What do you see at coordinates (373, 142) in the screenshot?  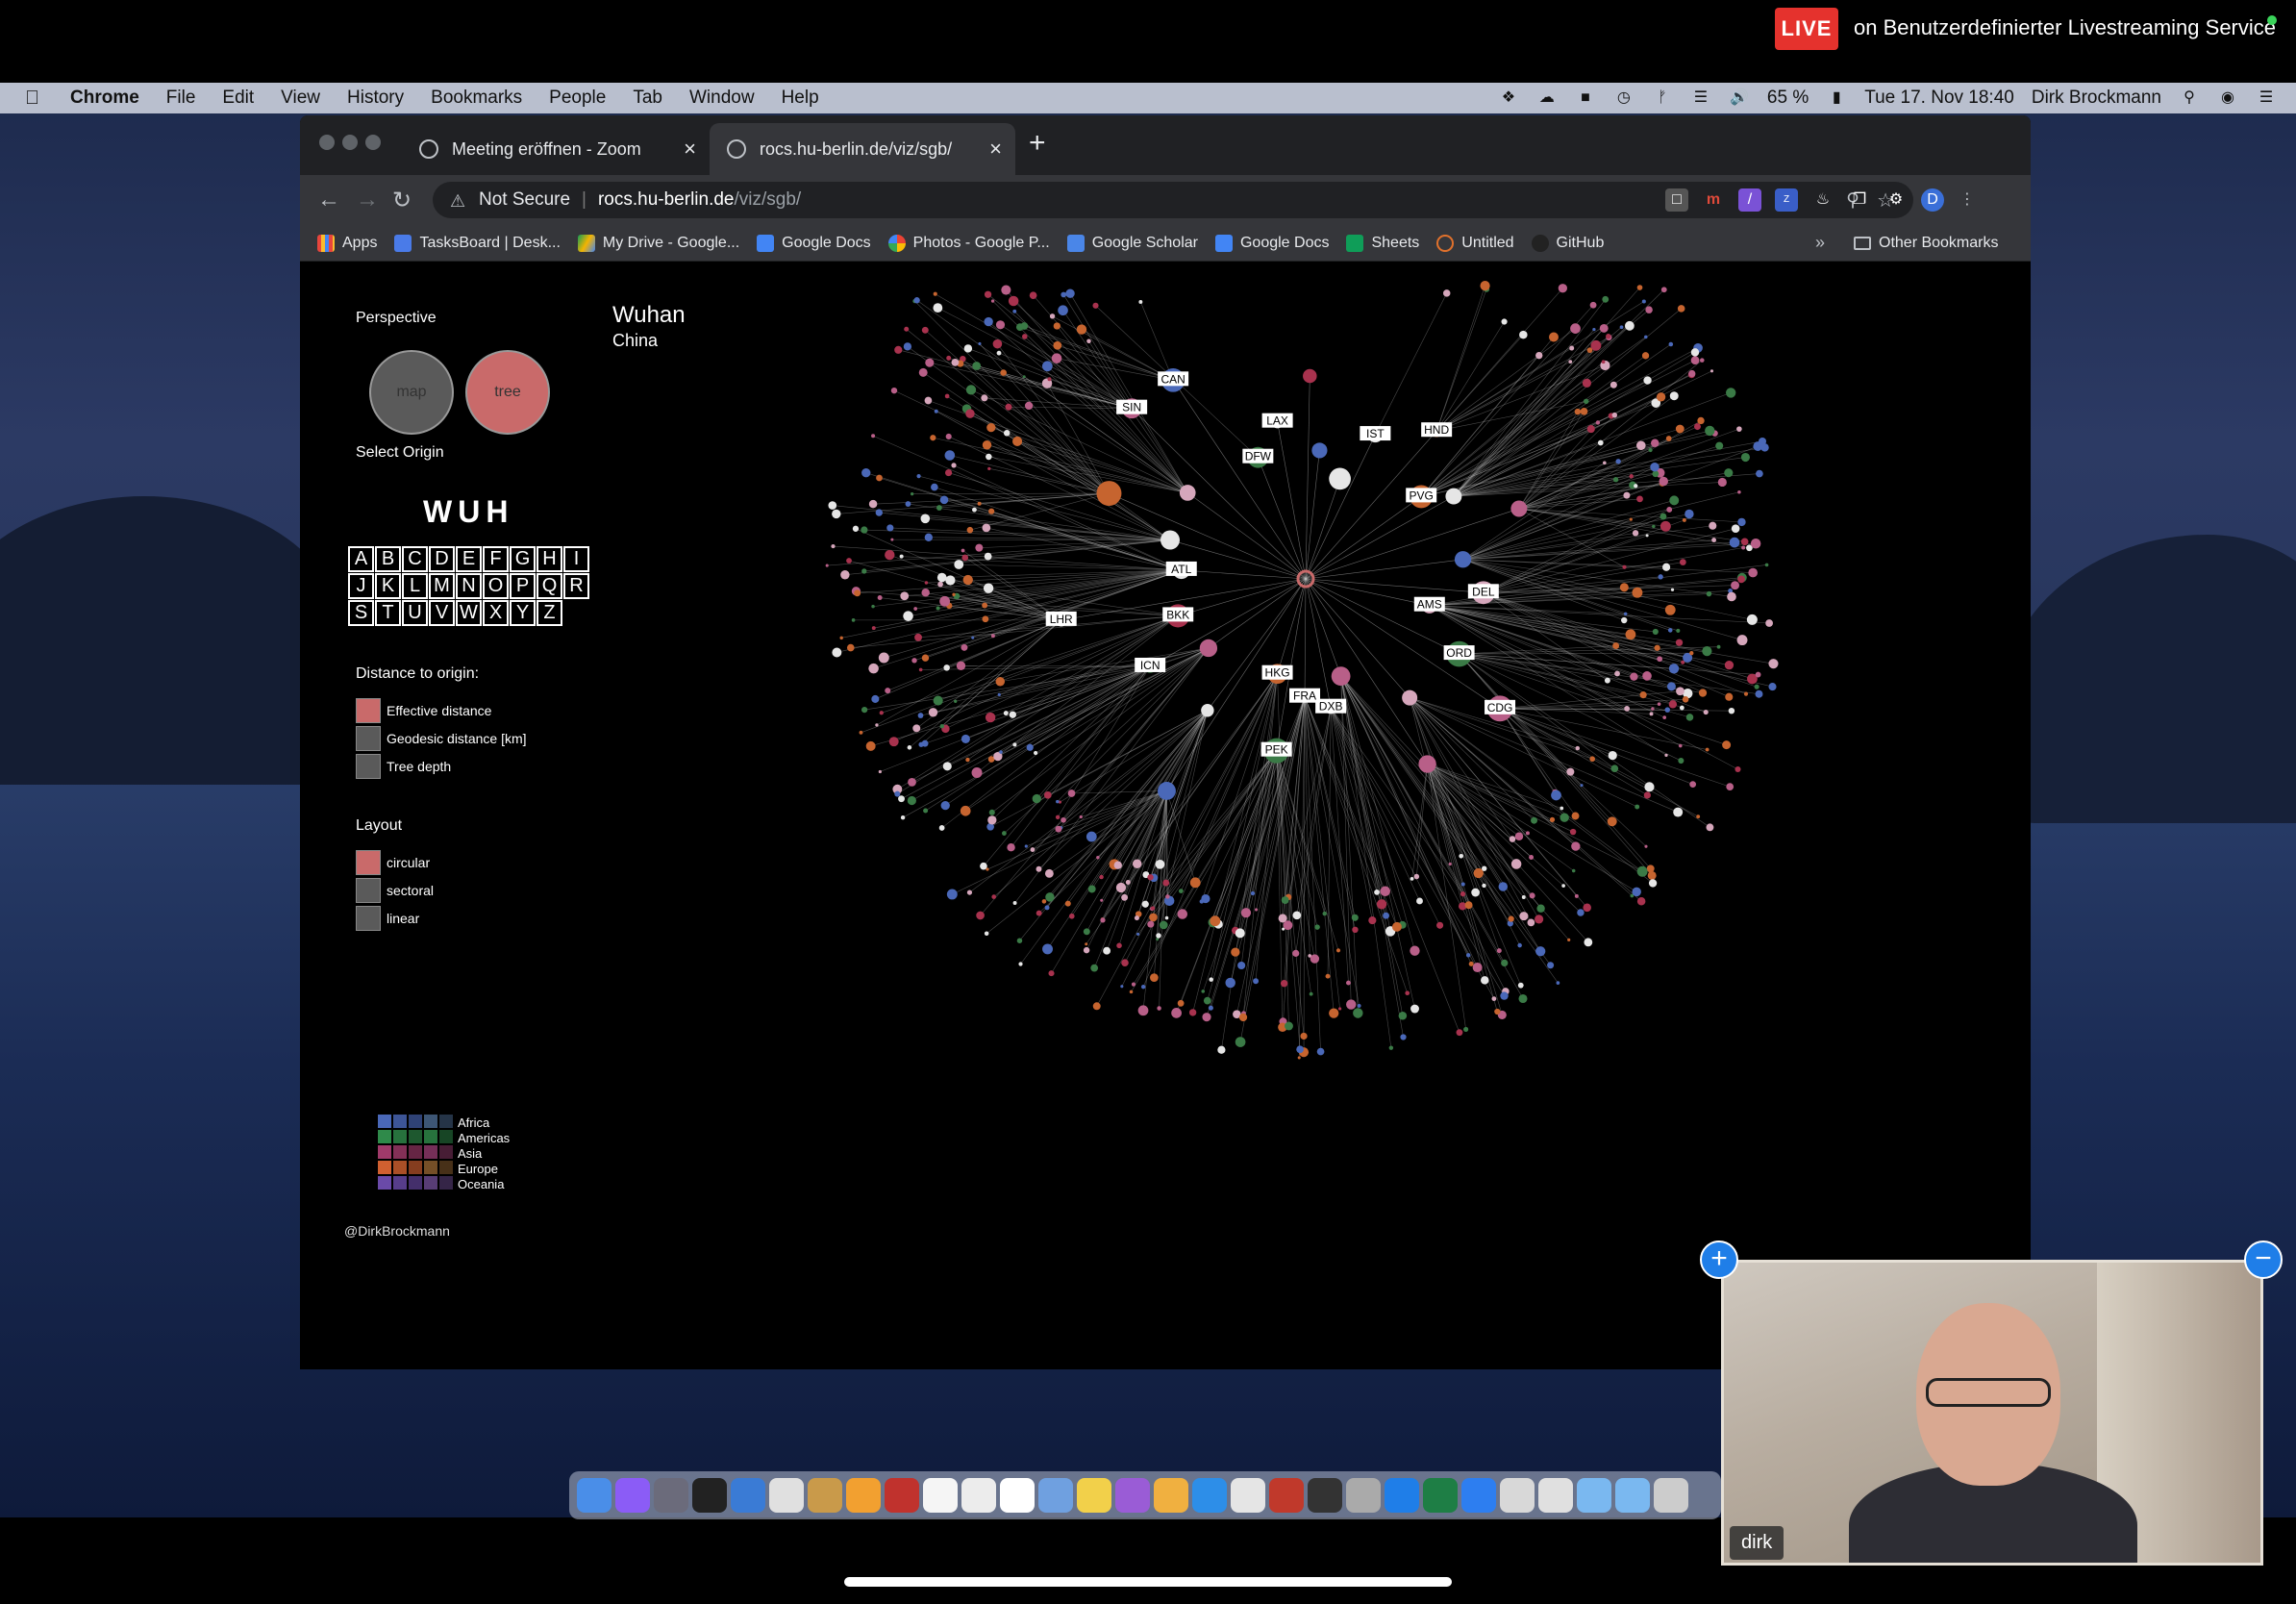 I see `window-zoom-button` at bounding box center [373, 142].